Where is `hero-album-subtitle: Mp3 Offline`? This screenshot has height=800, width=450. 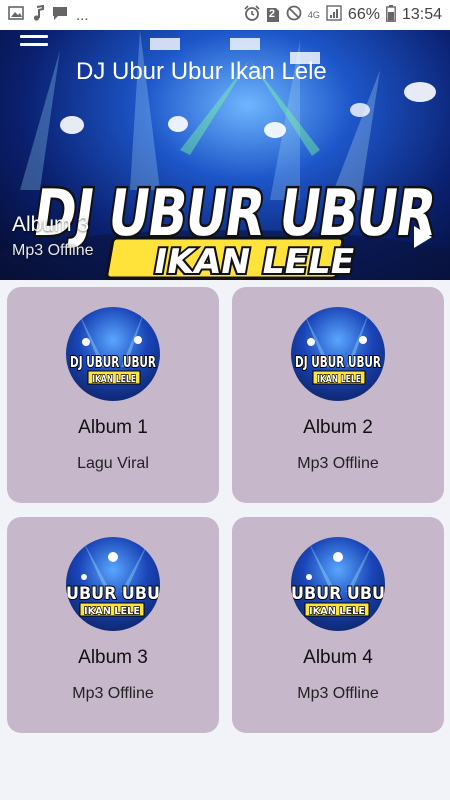 hero-album-subtitle: Mp3 Offline is located at coordinates (53, 250).